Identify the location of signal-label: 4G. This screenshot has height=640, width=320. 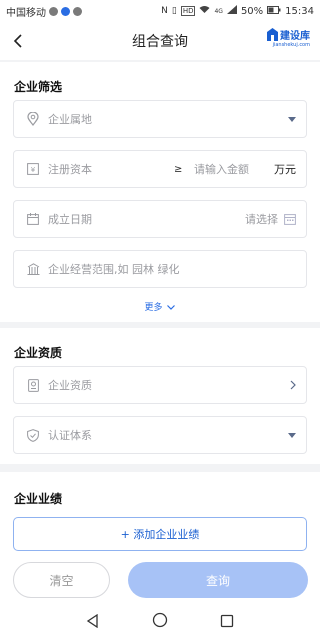
(218, 11).